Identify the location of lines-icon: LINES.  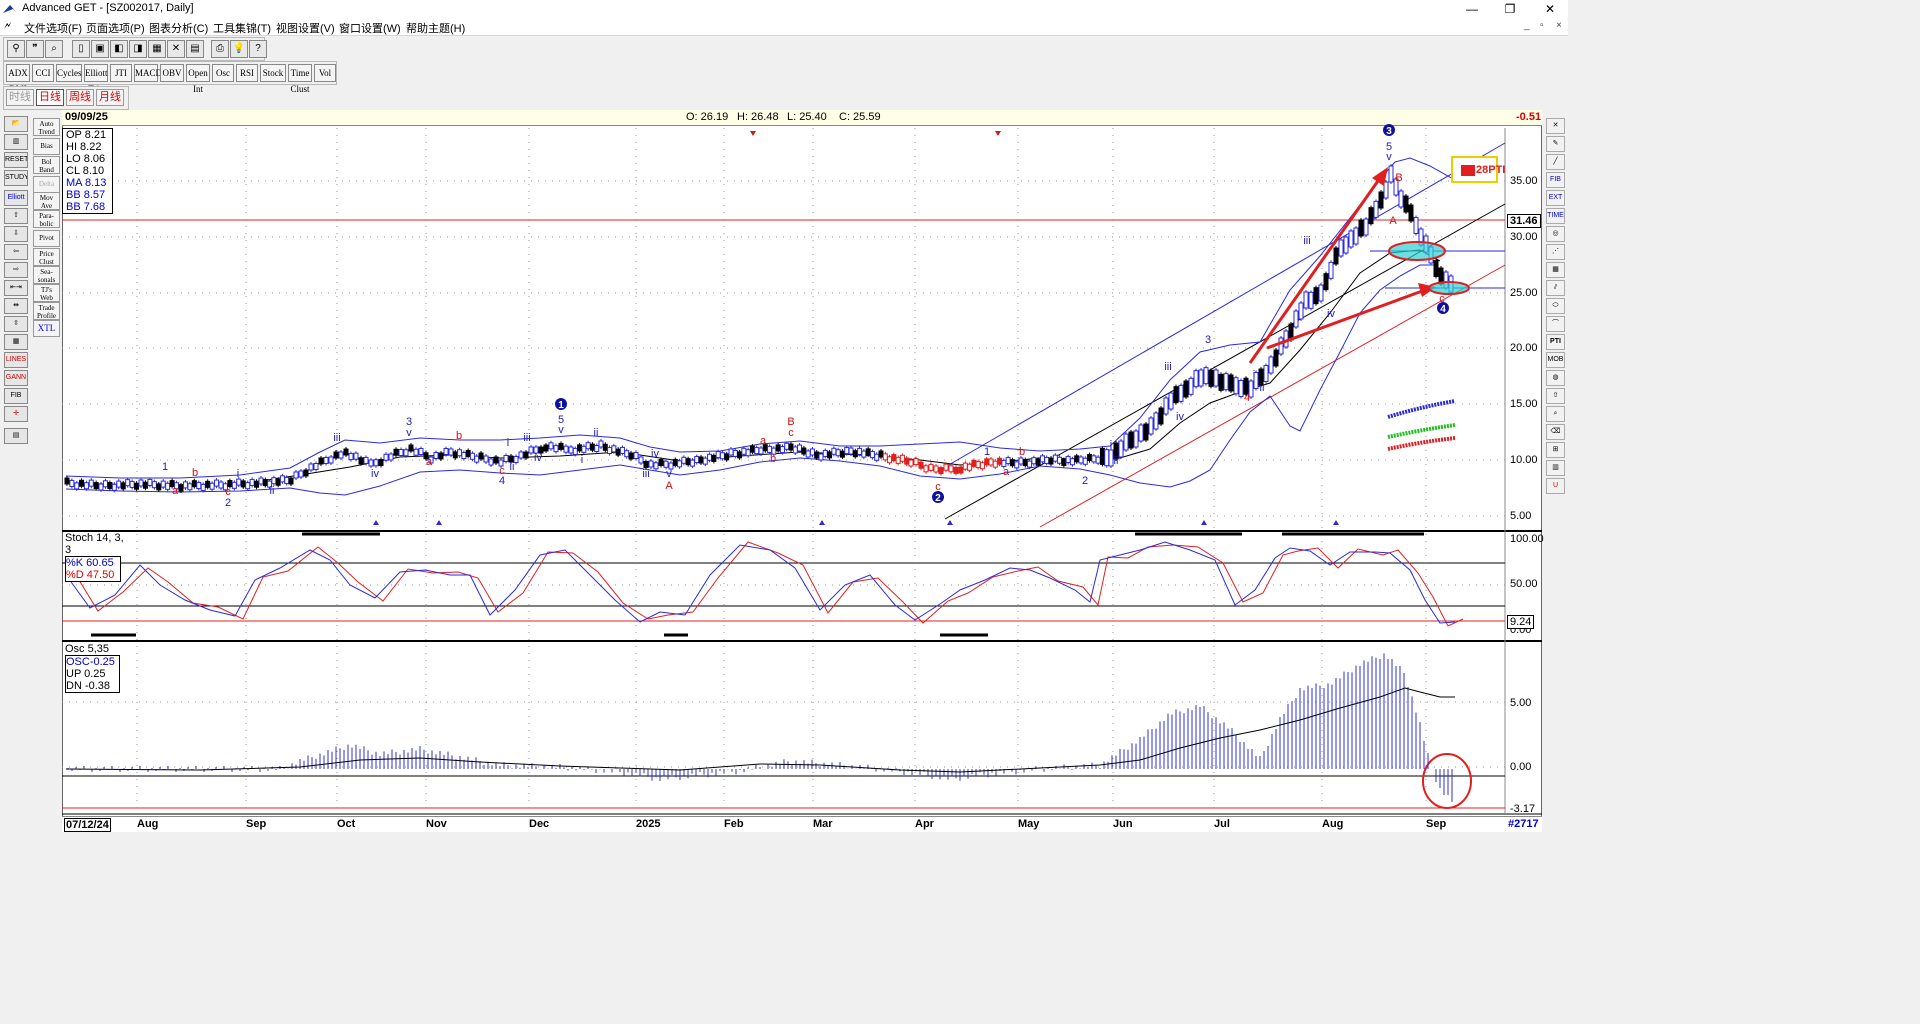
(16, 360).